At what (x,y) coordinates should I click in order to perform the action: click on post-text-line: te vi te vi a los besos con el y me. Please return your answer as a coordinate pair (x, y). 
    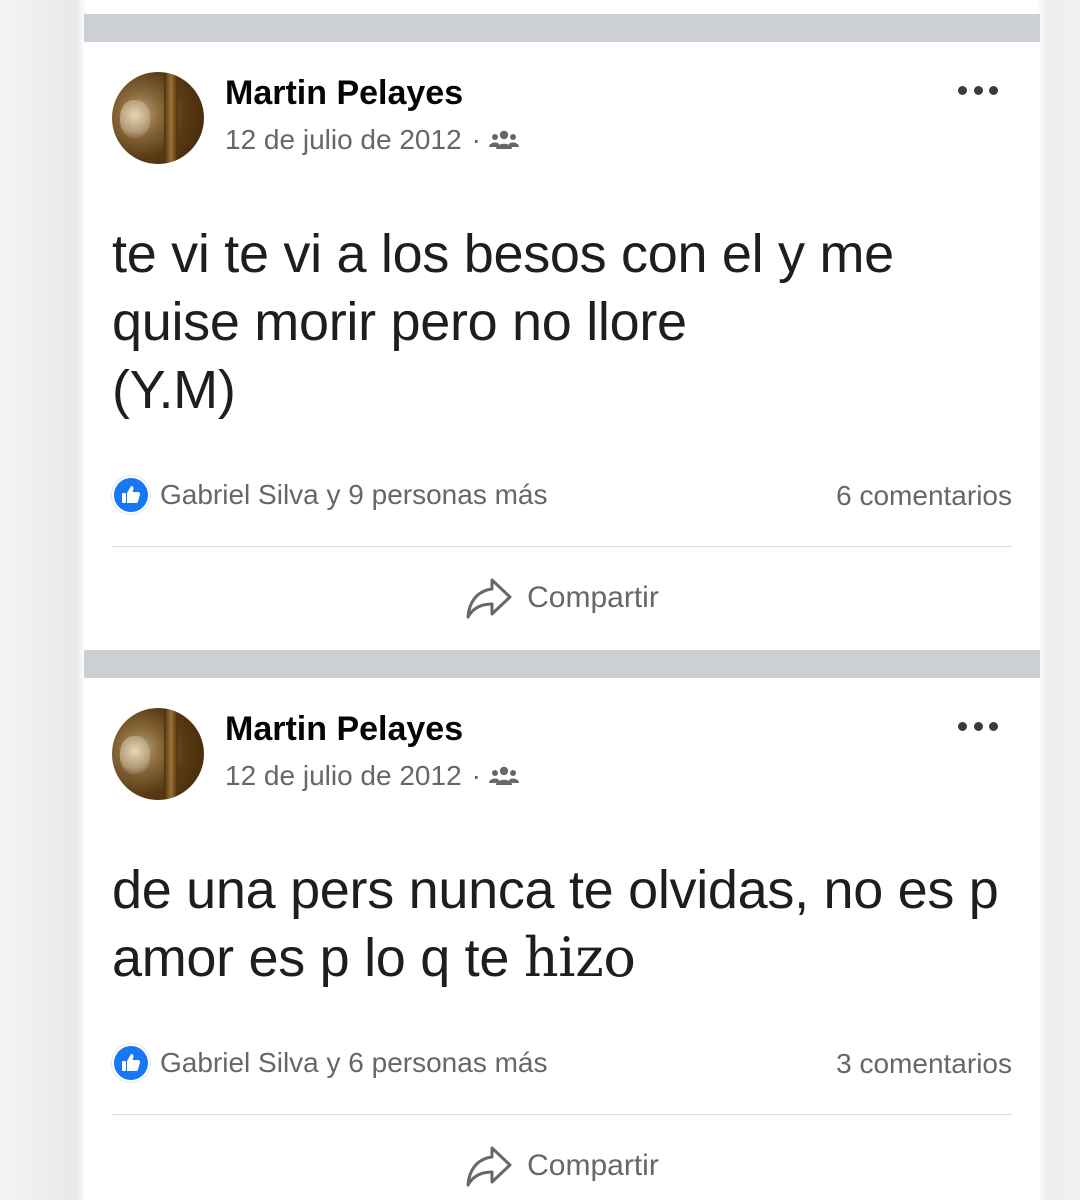
    Looking at the image, I should click on (503, 254).